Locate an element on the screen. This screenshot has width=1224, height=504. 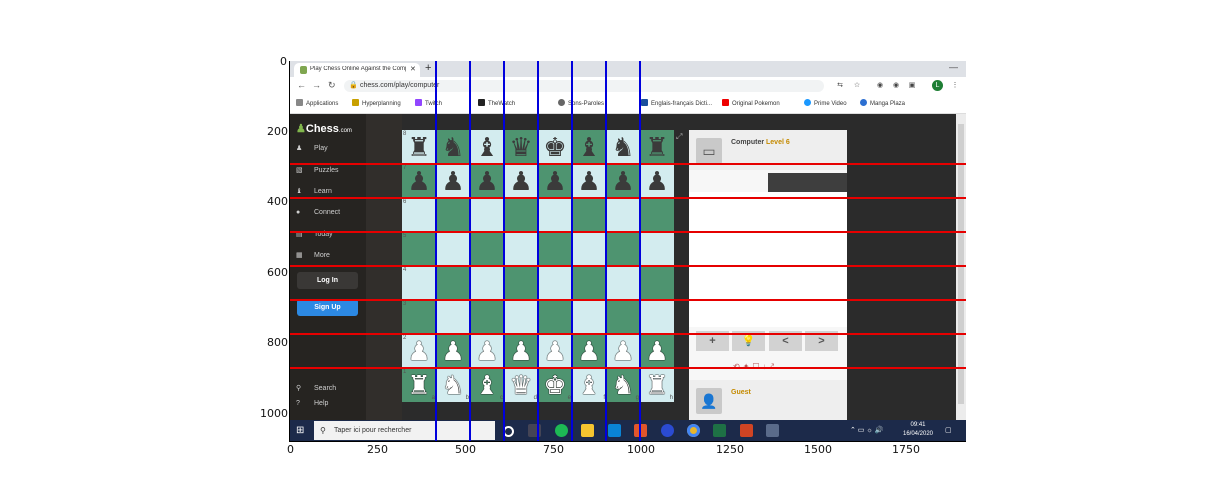
white-piece-icon: ♜ is located at coordinates (656, 385).